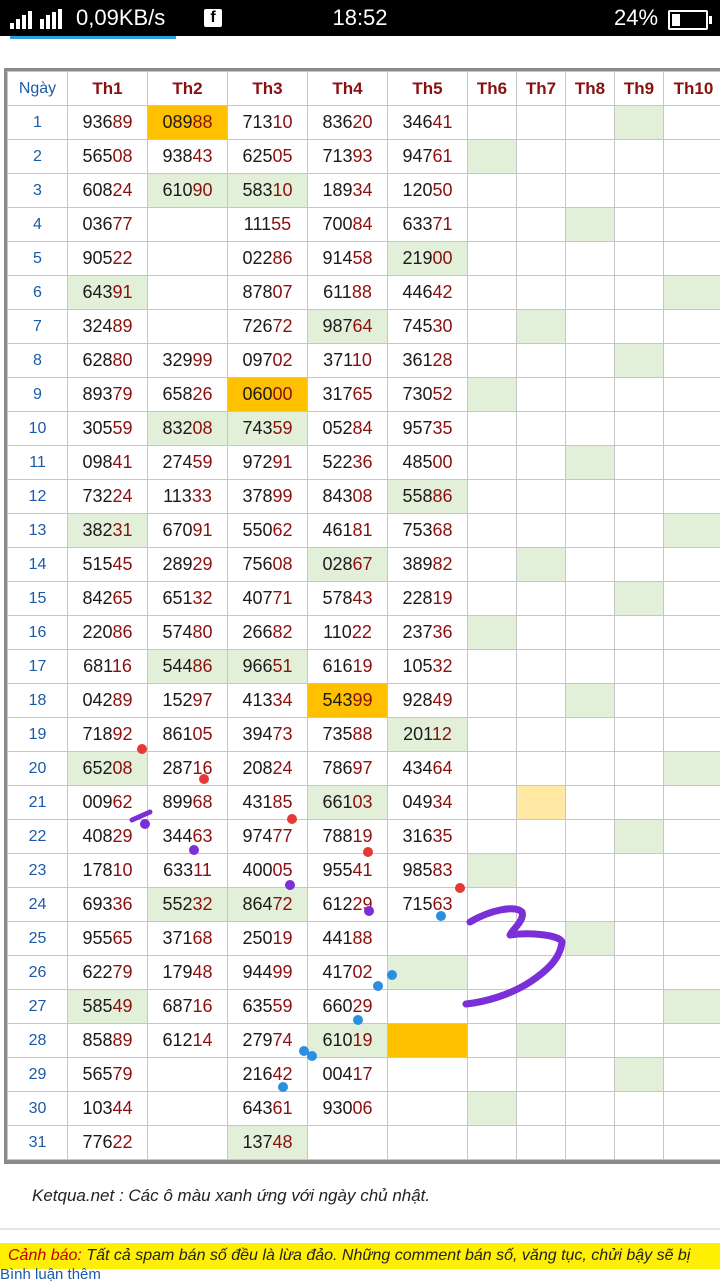 Image resolution: width=720 pixels, height=1283 pixels. I want to click on result-prefix: 485, so click(417, 462).